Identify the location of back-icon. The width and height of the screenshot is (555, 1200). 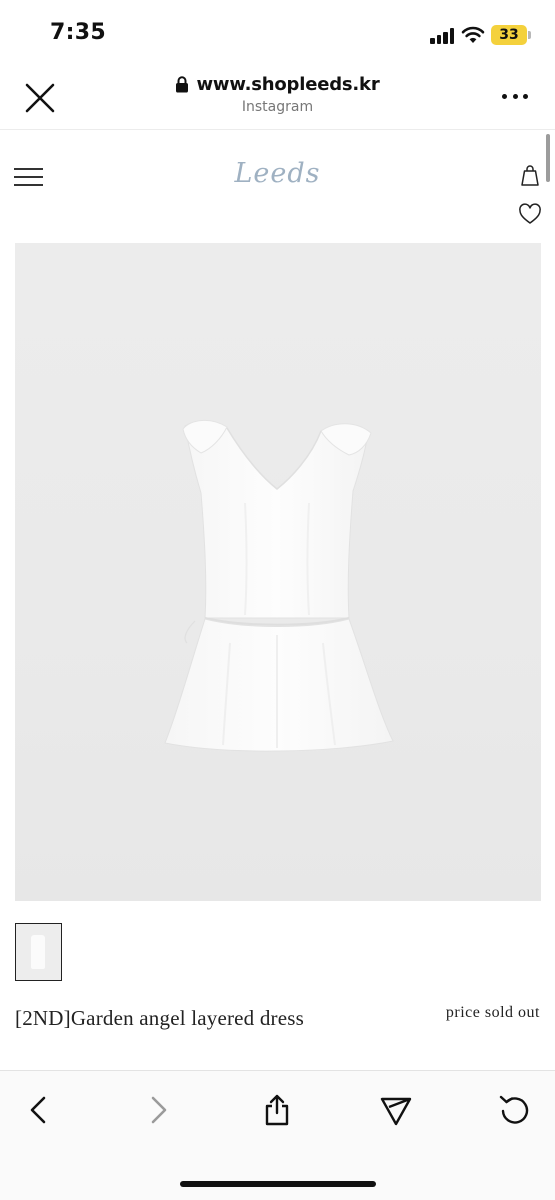
(39, 1110).